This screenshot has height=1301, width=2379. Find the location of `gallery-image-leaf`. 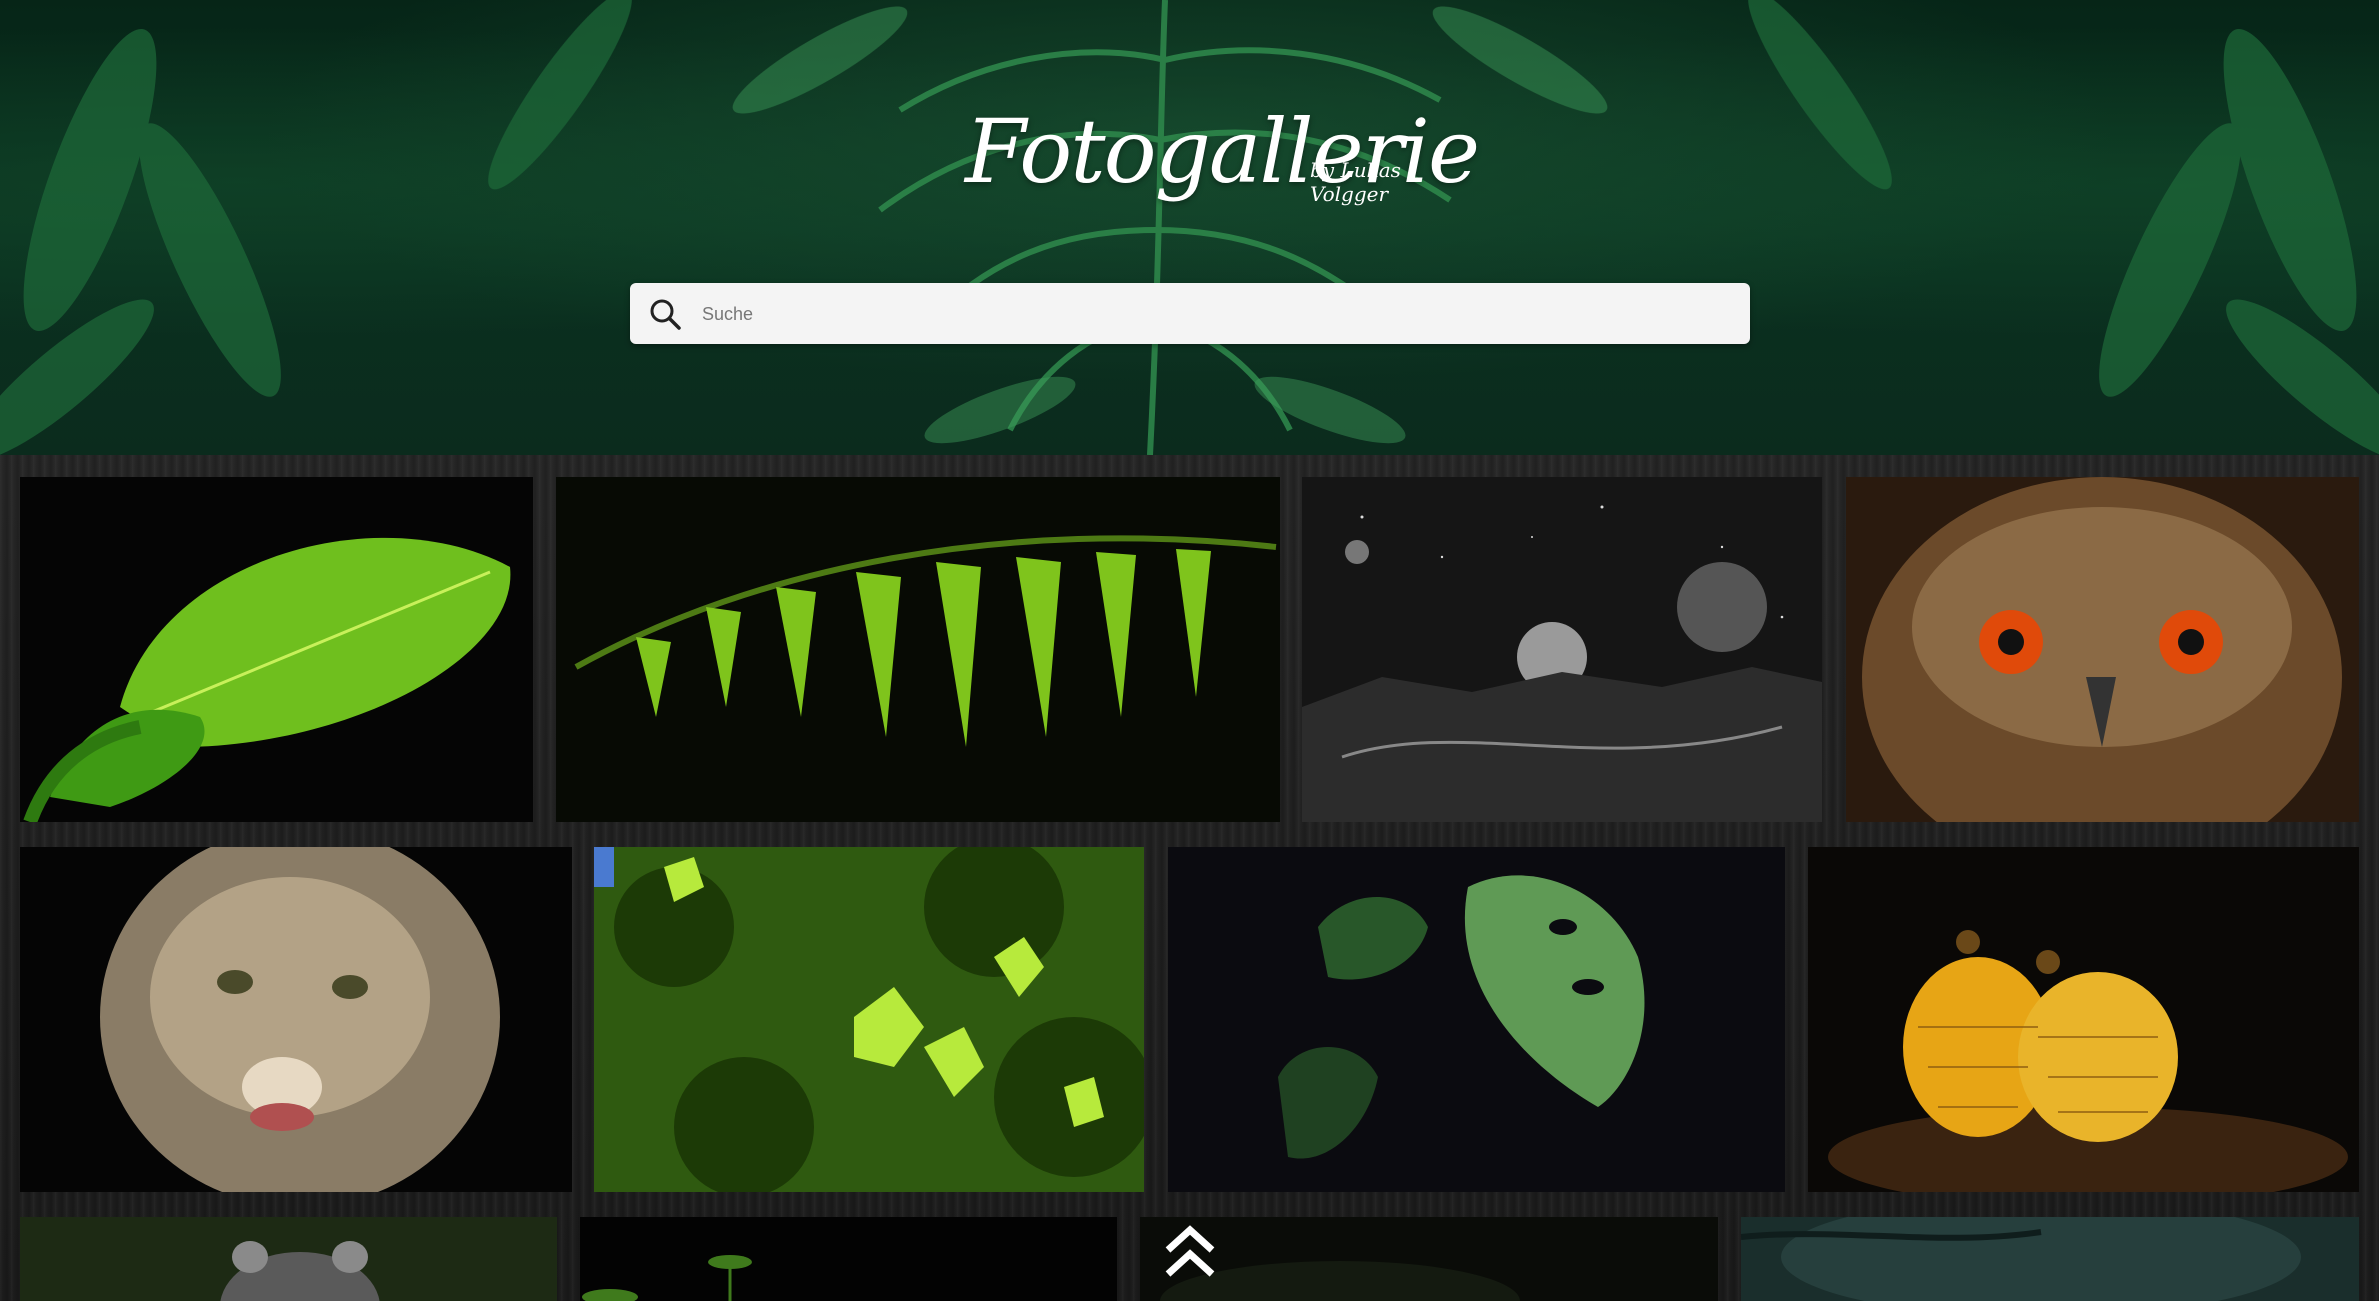

gallery-image-leaf is located at coordinates (276, 649).